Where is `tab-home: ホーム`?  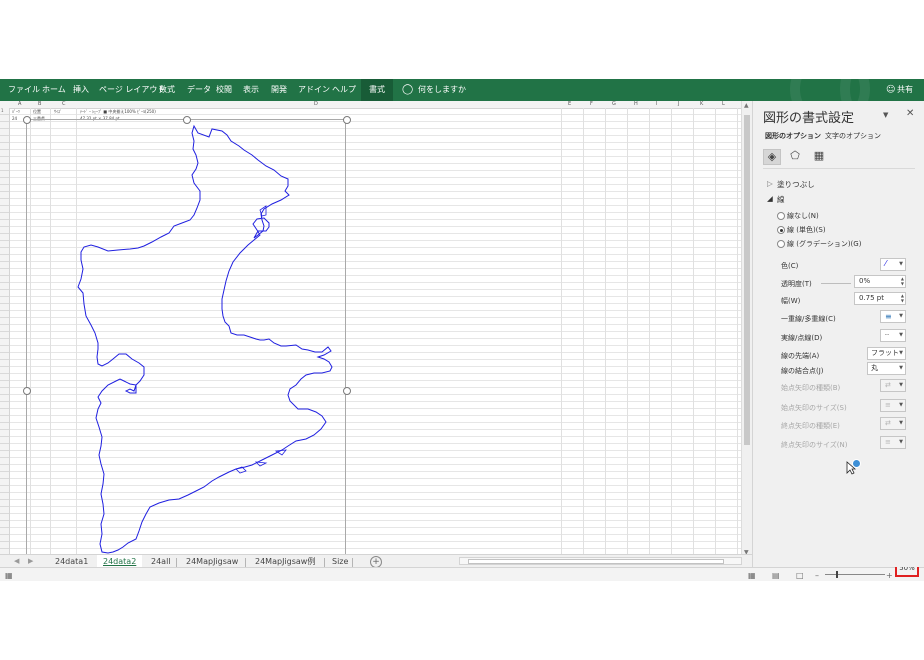
tab-home: ホーム is located at coordinates (54, 90).